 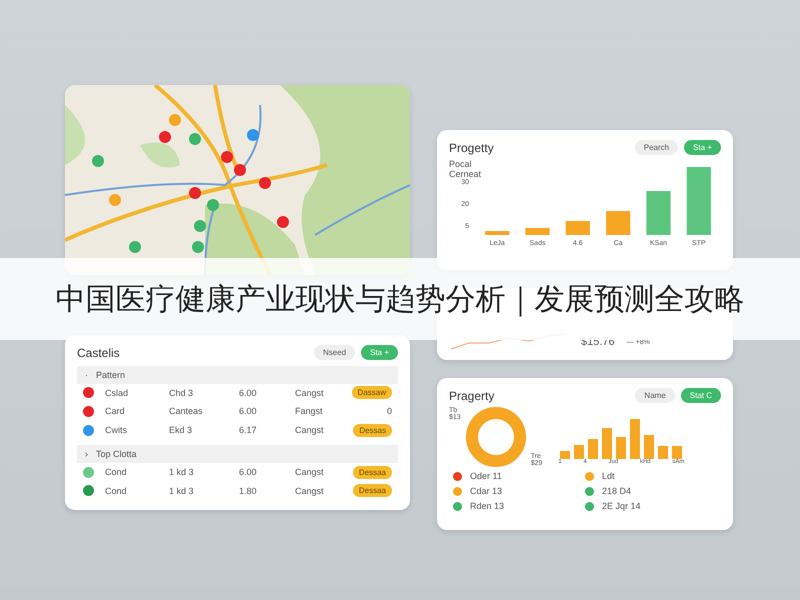 What do you see at coordinates (248, 491) in the screenshot?
I see `table-cell-text: 1.80` at bounding box center [248, 491].